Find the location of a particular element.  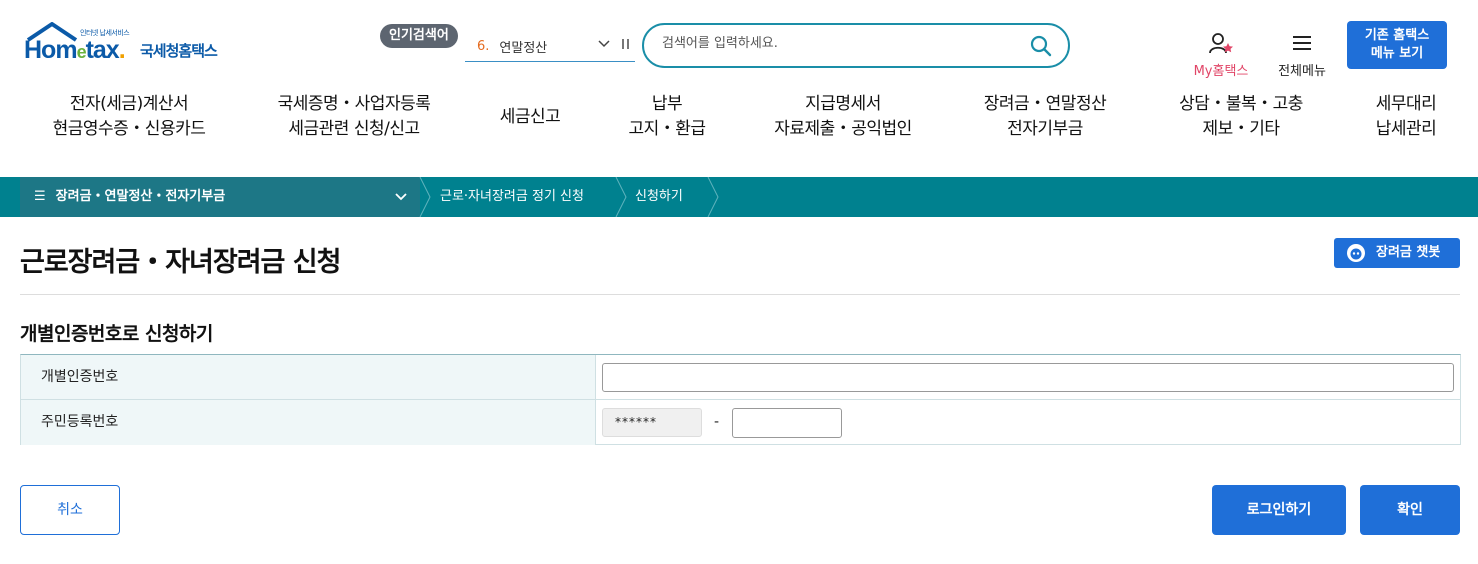

logo-wordmark: Hometax. is located at coordinates (75, 50).